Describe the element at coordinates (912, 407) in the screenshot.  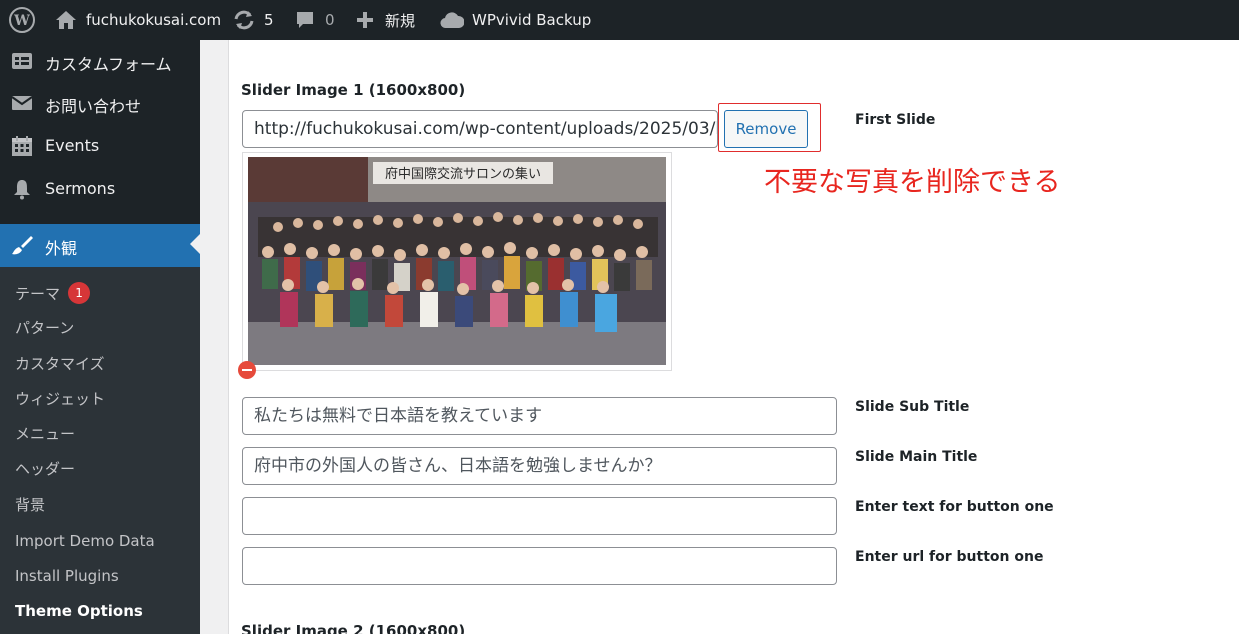
I see `slide-sub-title-label: Slide Sub Title` at that location.